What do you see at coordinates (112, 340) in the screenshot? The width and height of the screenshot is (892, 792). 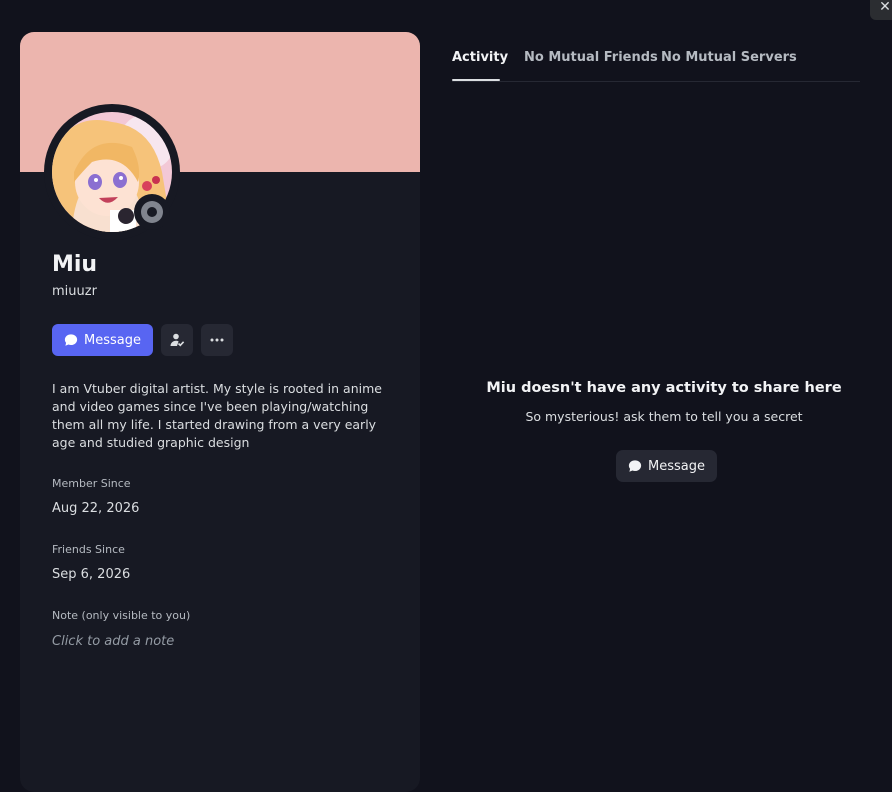 I see `message-button-label: Message` at bounding box center [112, 340].